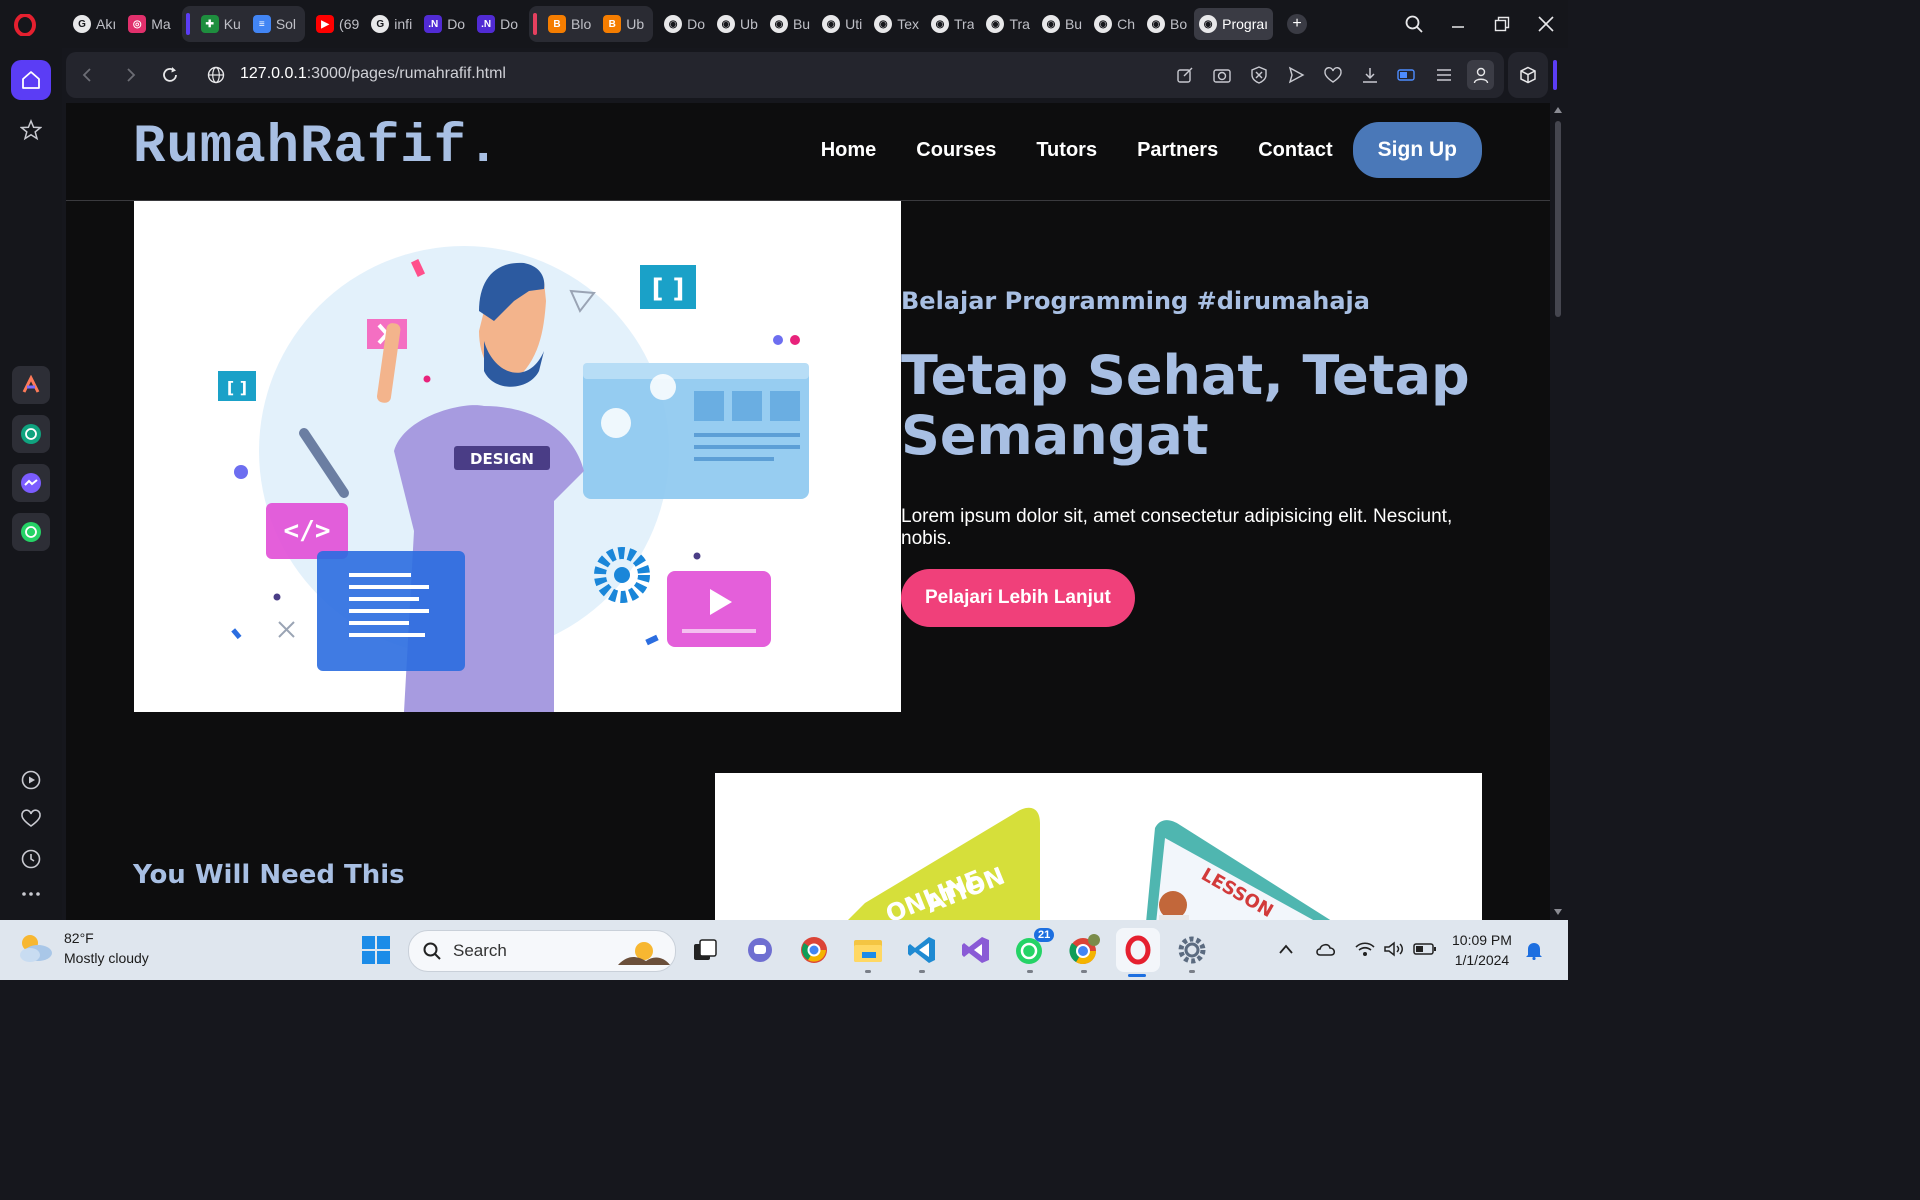 Image resolution: width=1920 pixels, height=1200 pixels. What do you see at coordinates (25, 25) in the screenshot?
I see `opera-logo-icon` at bounding box center [25, 25].